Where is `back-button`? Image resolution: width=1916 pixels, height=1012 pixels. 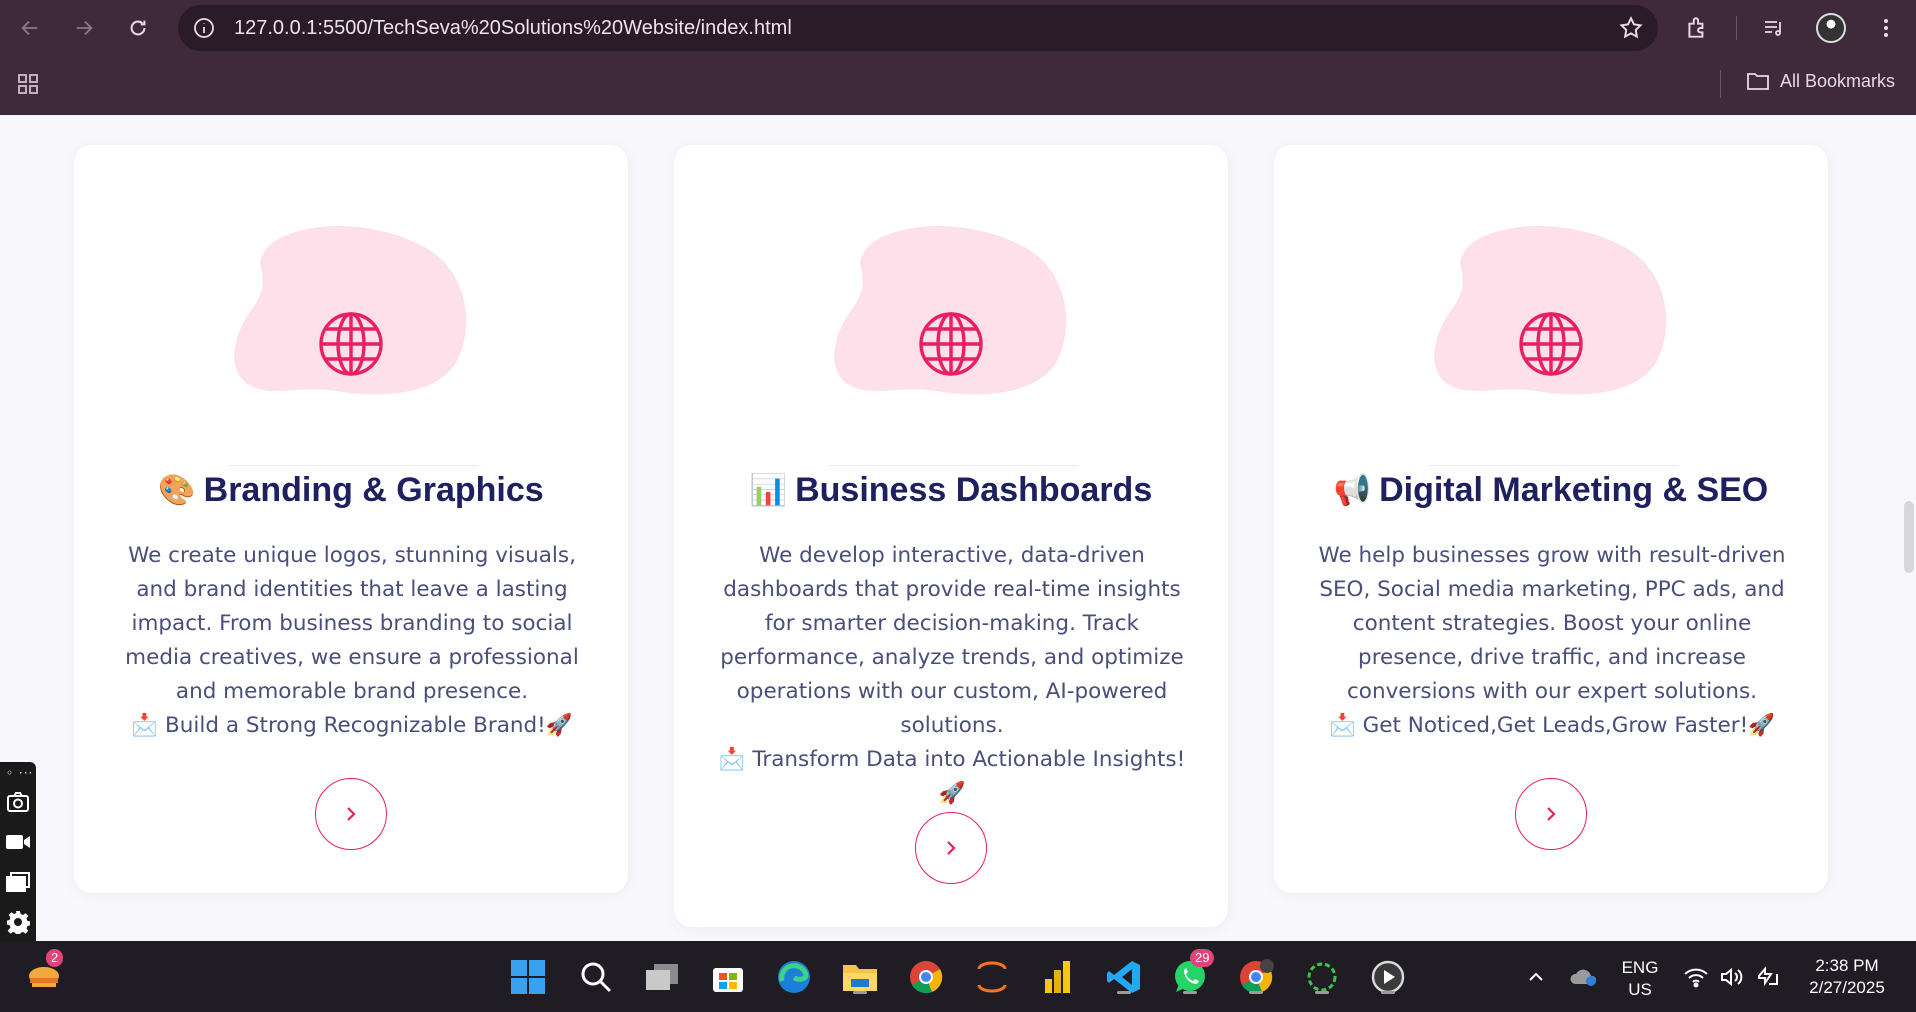
back-button is located at coordinates (30, 28).